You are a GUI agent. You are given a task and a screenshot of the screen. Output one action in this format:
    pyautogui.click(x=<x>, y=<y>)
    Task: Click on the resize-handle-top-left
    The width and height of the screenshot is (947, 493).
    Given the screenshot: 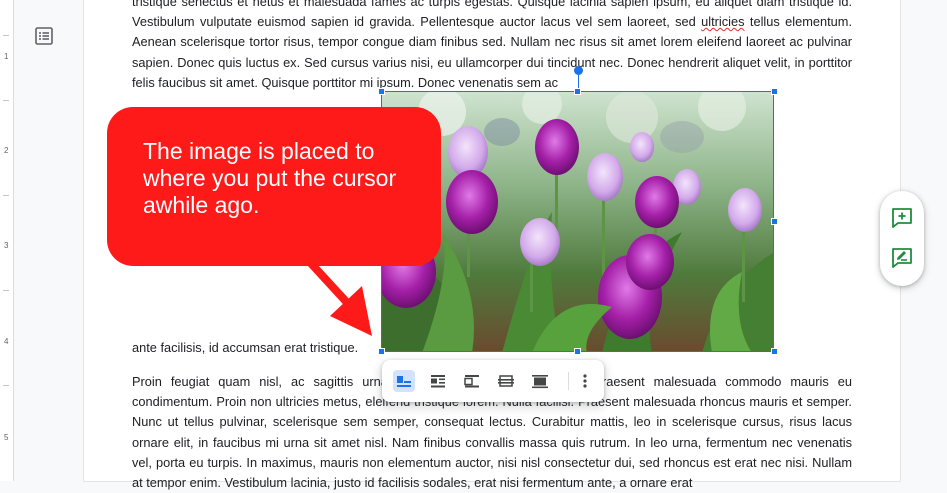 What is the action you would take?
    pyautogui.click(x=381, y=91)
    